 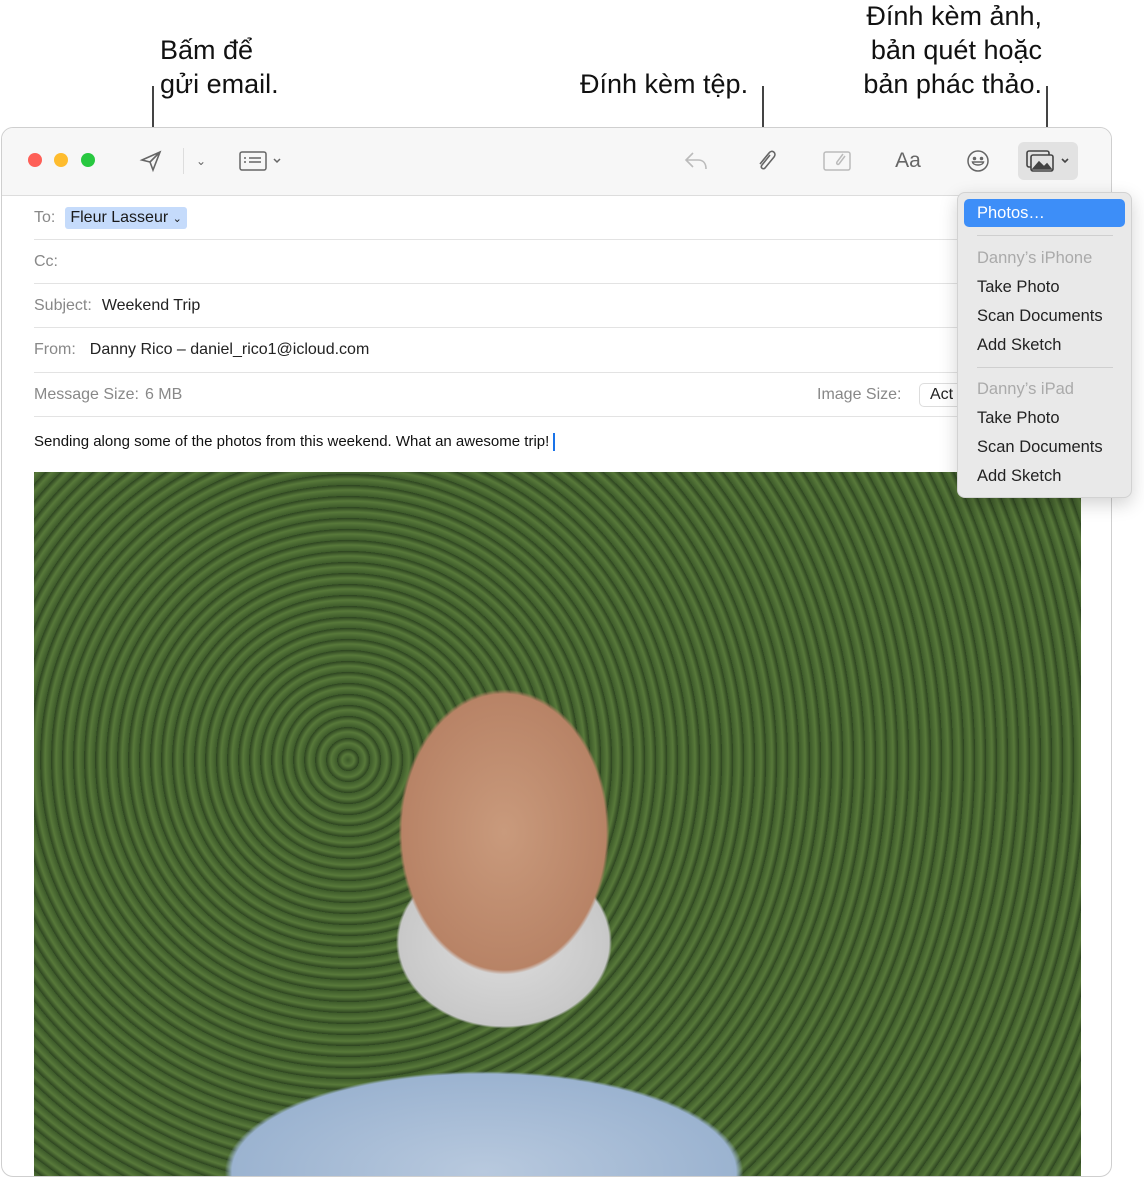 What do you see at coordinates (88, 160) in the screenshot?
I see `zoom-button` at bounding box center [88, 160].